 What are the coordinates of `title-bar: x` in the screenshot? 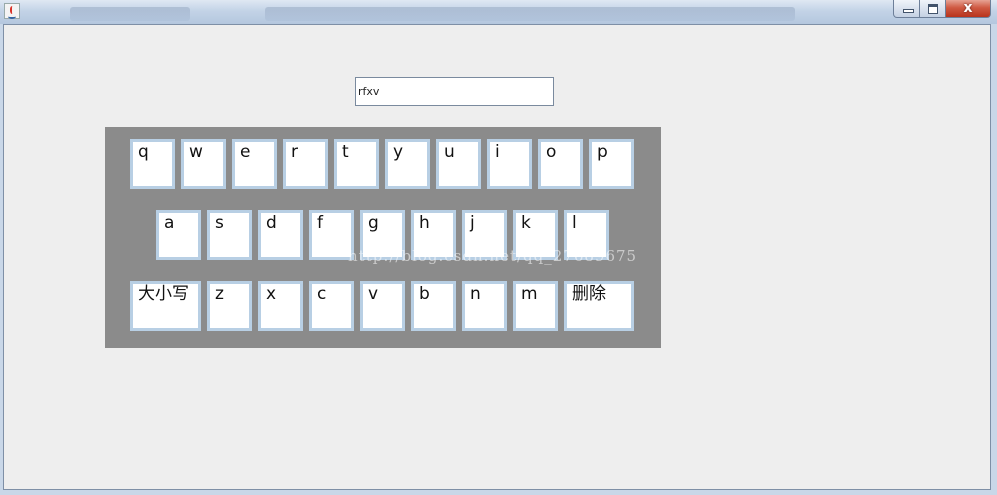 It's located at (498, 12).